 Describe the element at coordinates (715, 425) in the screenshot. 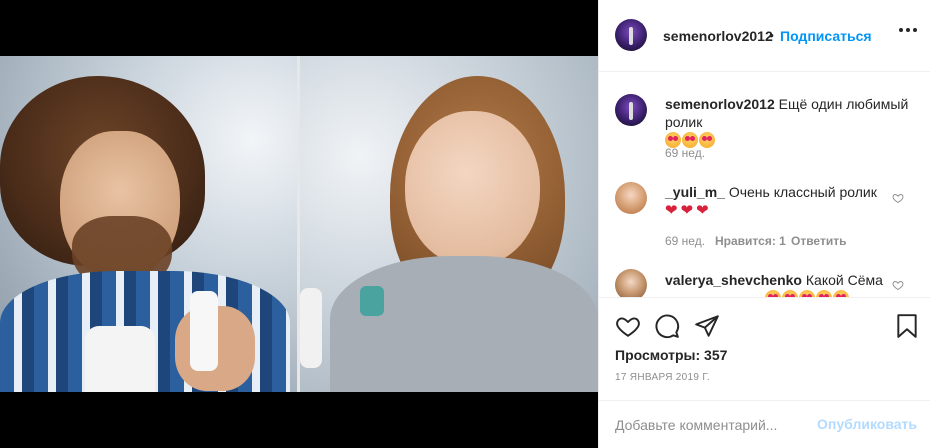

I see `comment-input` at that location.